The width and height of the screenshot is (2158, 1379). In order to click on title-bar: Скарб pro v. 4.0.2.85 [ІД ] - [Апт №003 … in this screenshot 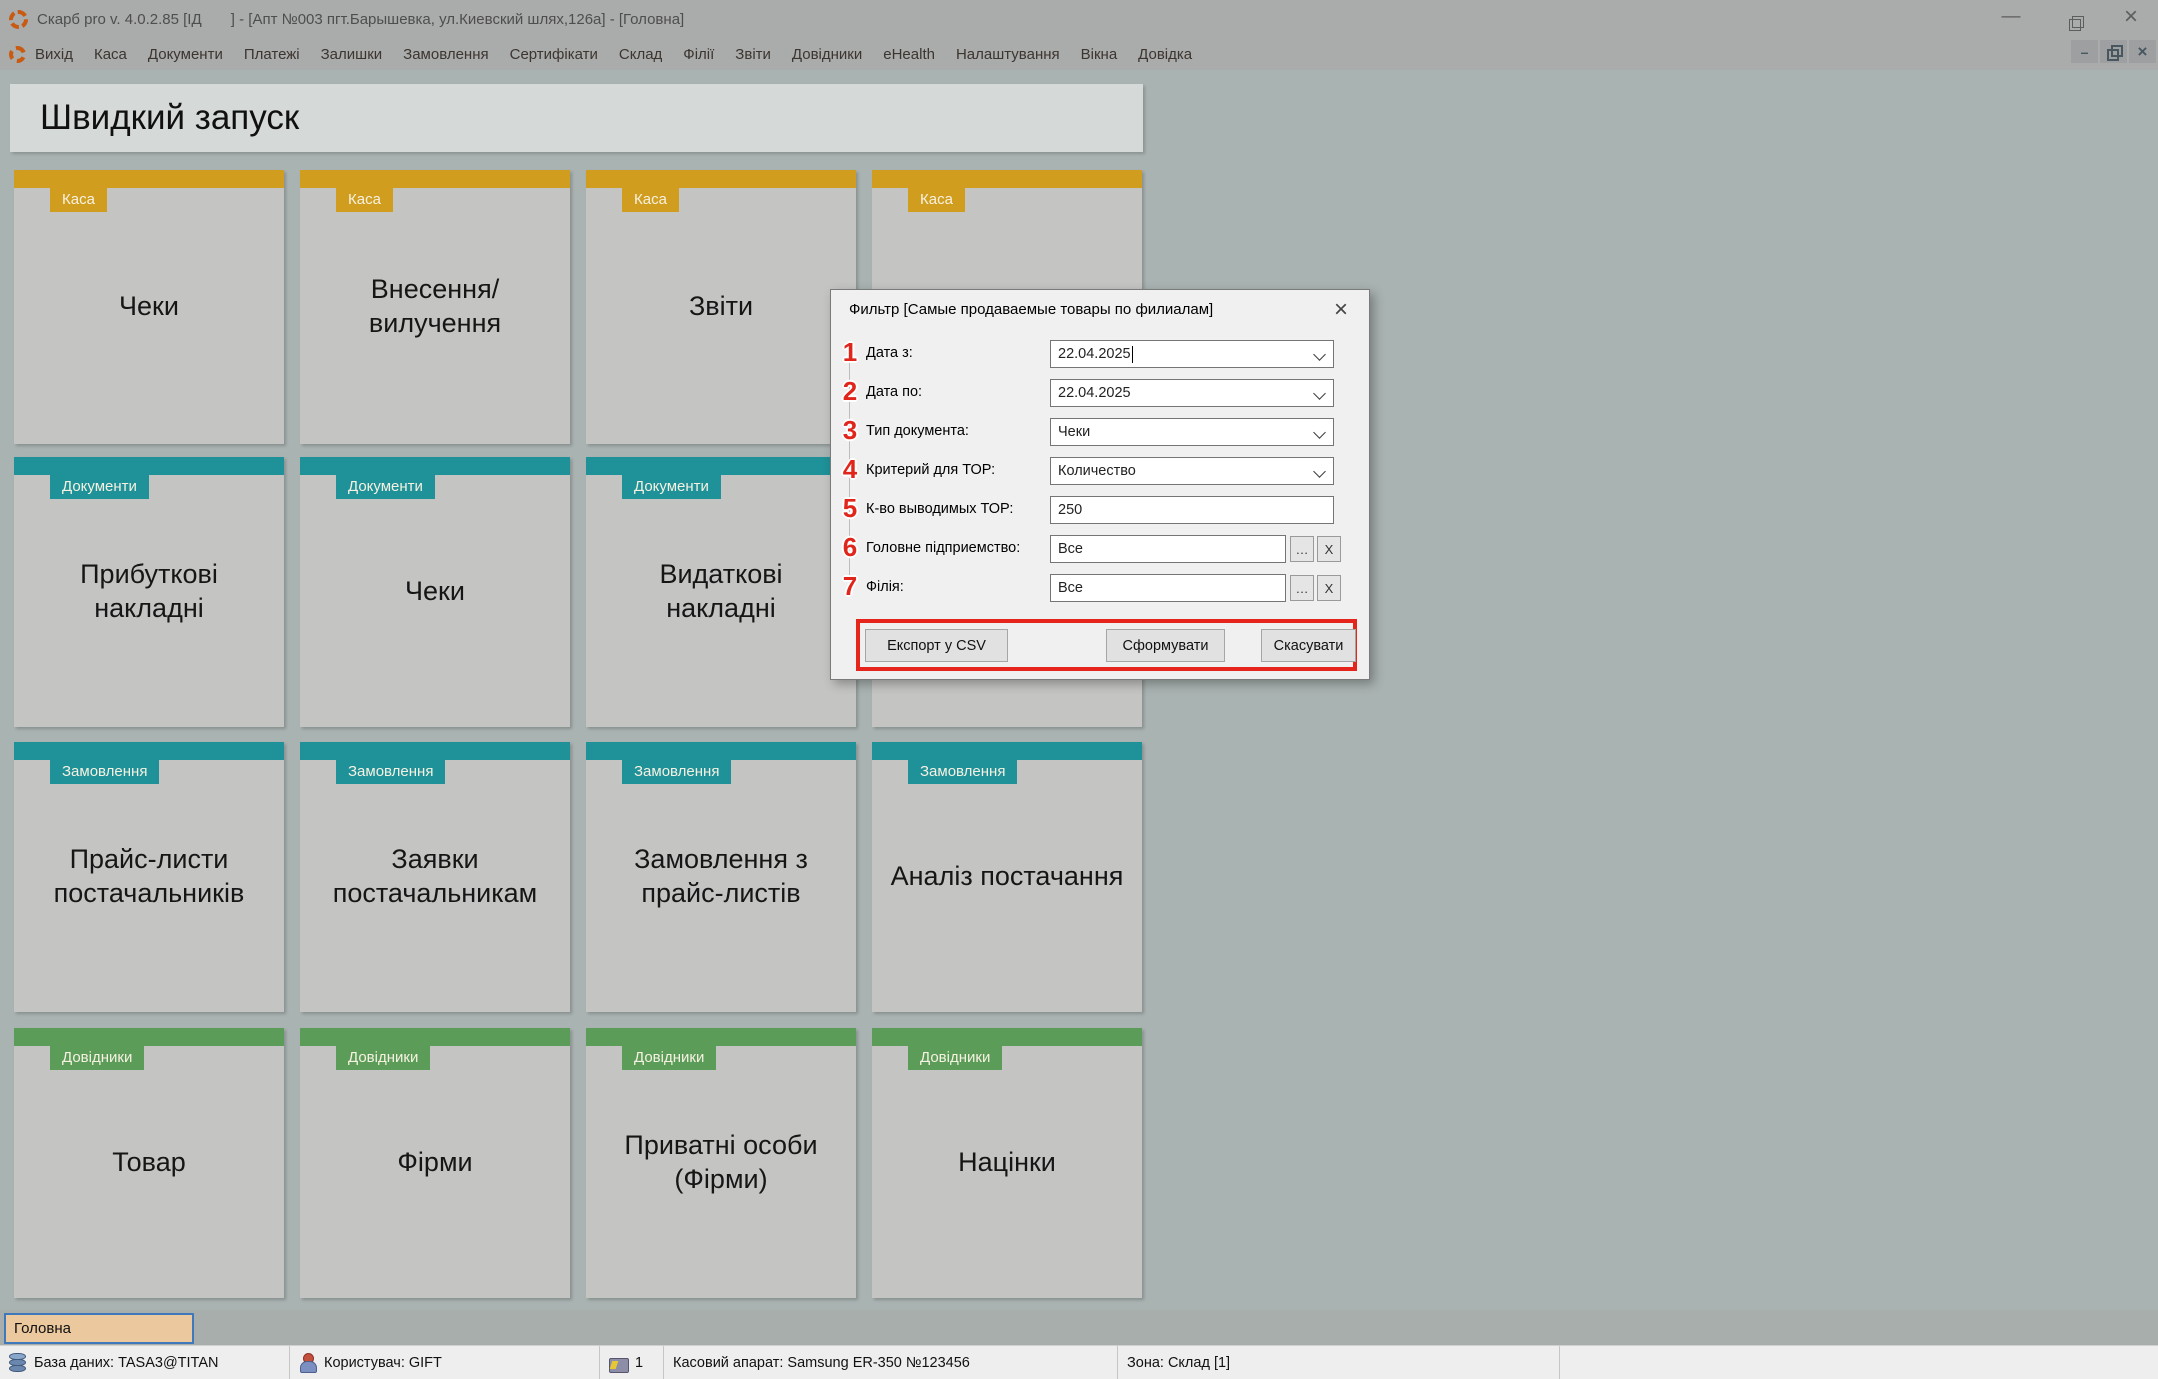, I will do `click(1079, 19)`.